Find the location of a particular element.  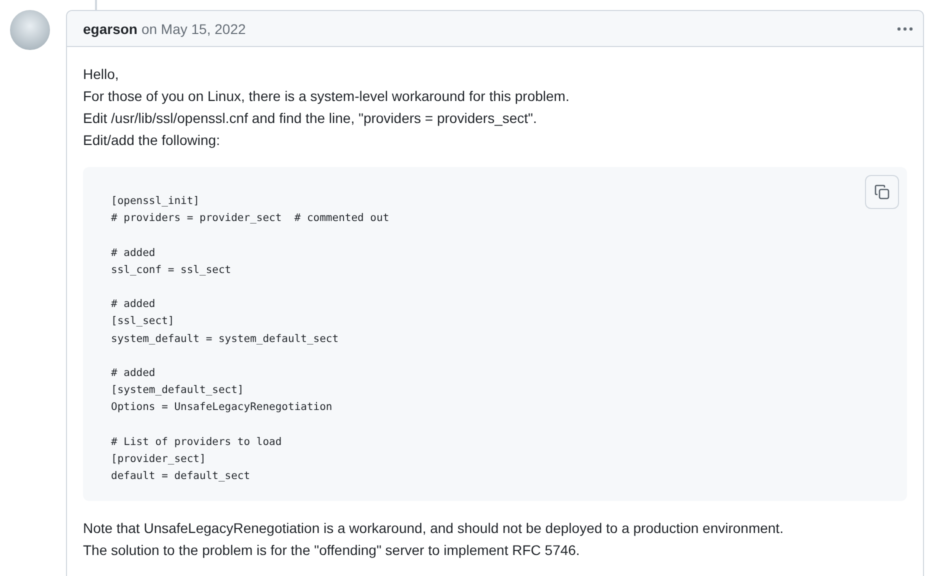

comment-text: The solution to the problem is for the "offending" server to implement RFC 5746. is located at coordinates (332, 550).